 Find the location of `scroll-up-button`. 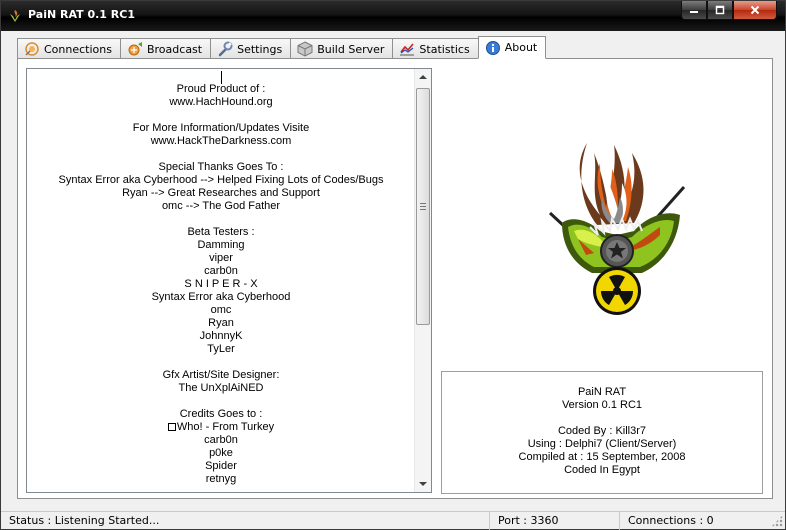

scroll-up-button is located at coordinates (423, 77).